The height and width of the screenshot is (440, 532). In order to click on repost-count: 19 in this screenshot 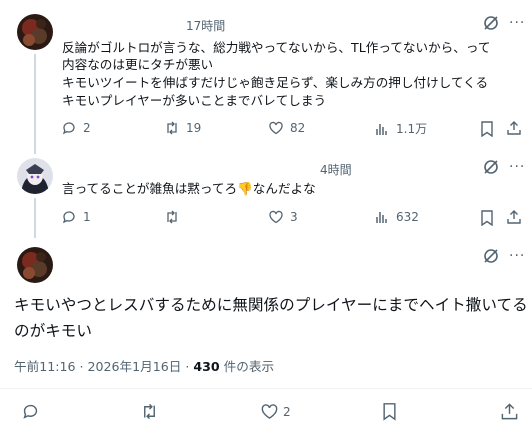, I will do `click(194, 128)`.